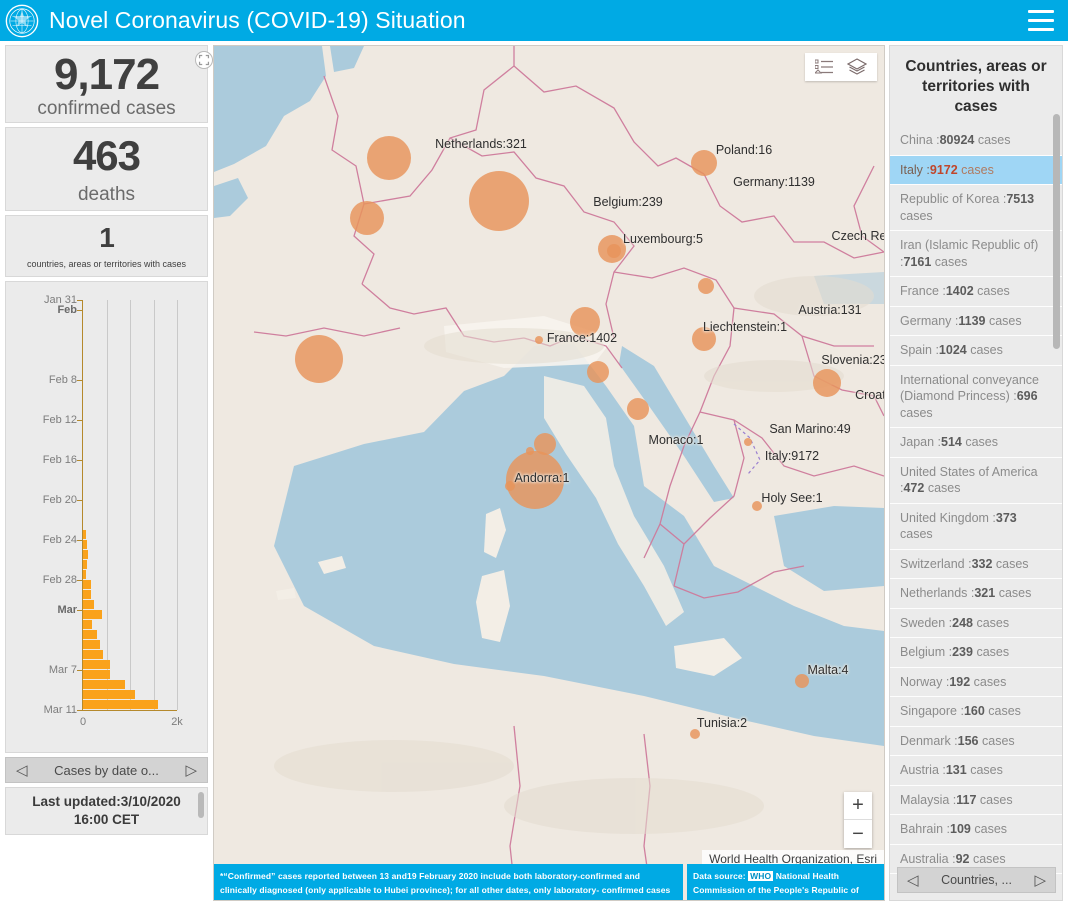  I want to click on map-marker-liechtenstein, so click(539, 340).